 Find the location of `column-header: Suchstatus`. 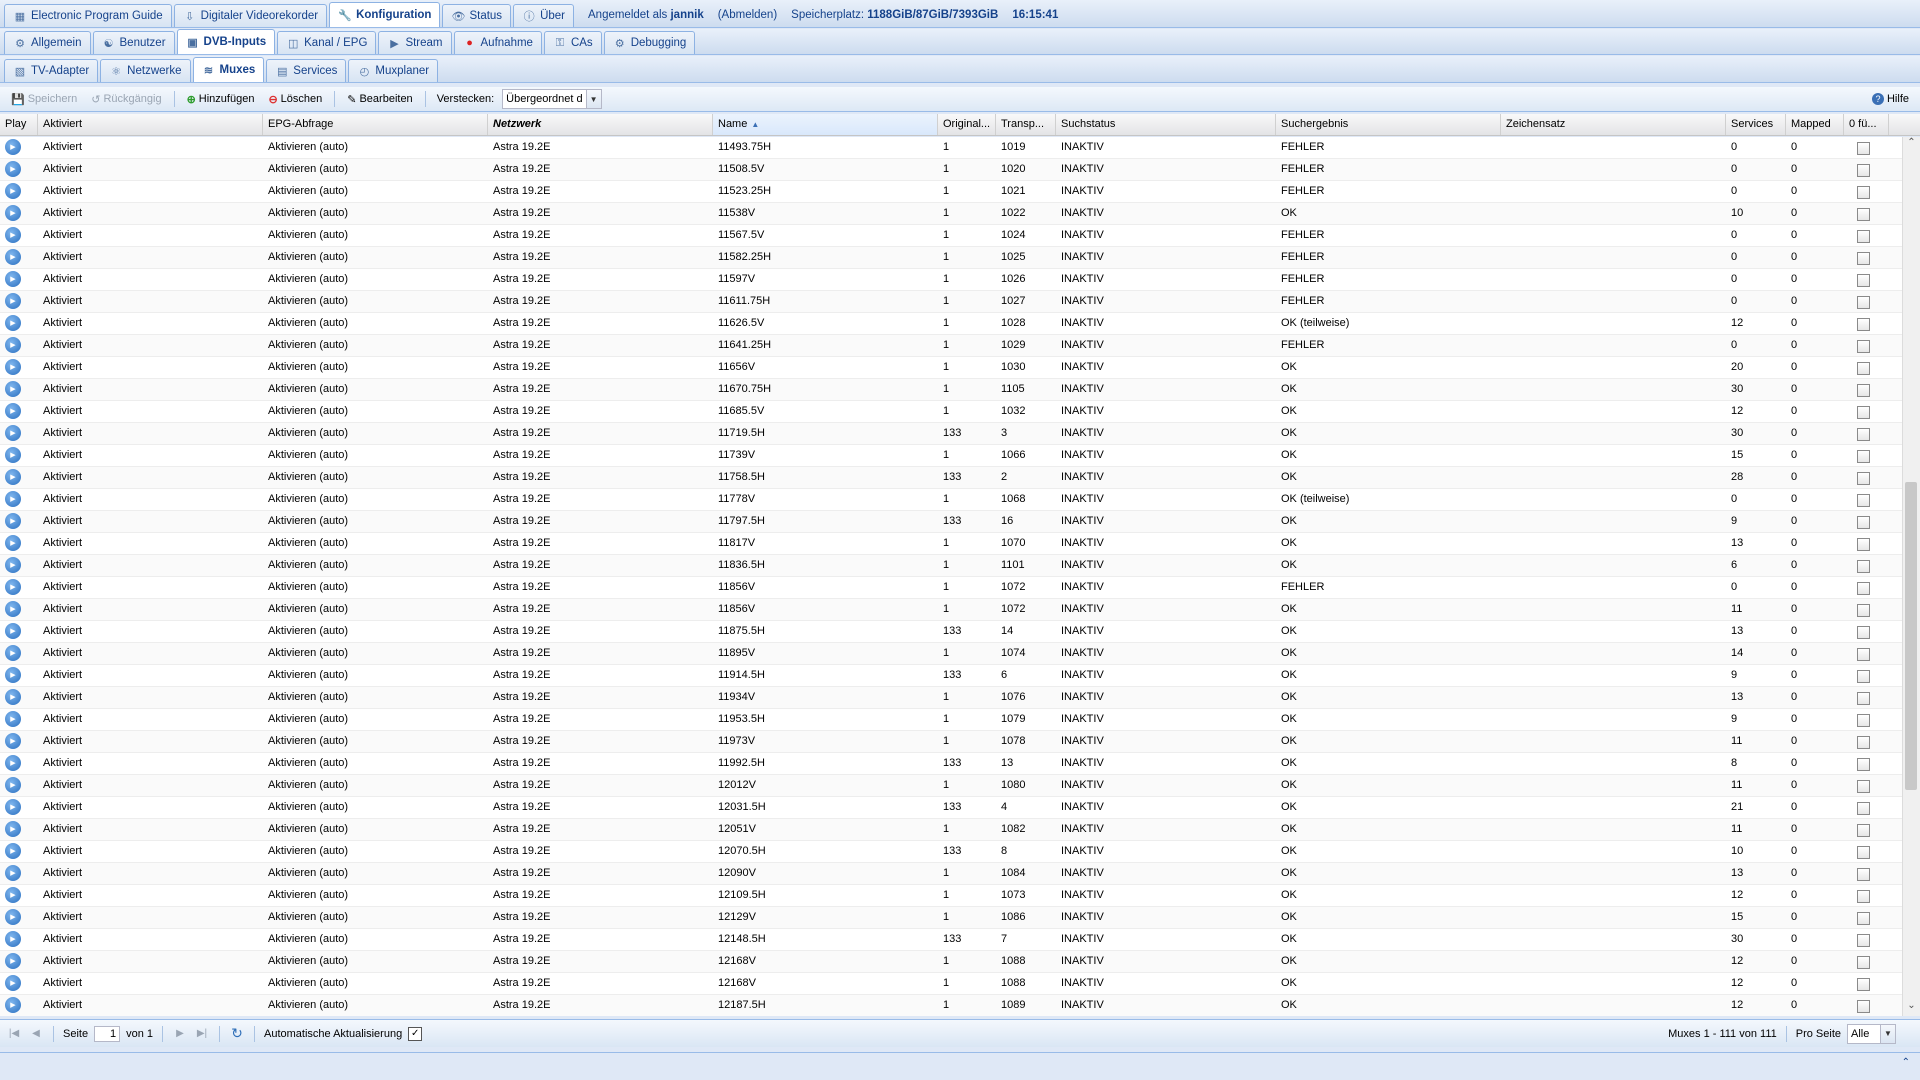

column-header: Suchstatus is located at coordinates (1166, 124).